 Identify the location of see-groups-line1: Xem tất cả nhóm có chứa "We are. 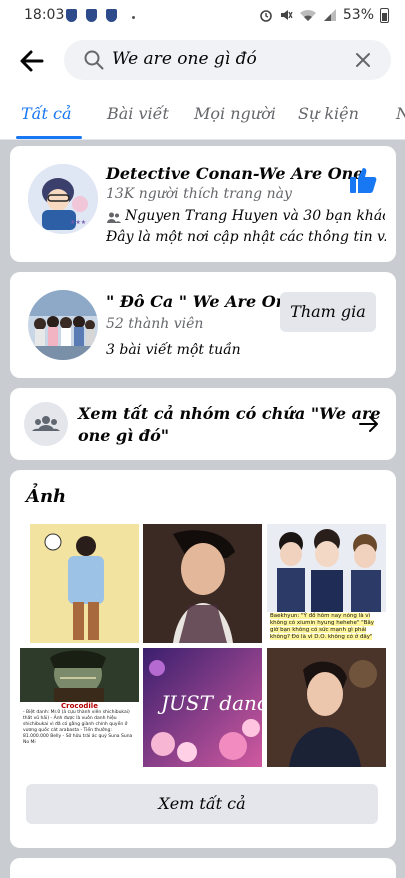
(229, 413).